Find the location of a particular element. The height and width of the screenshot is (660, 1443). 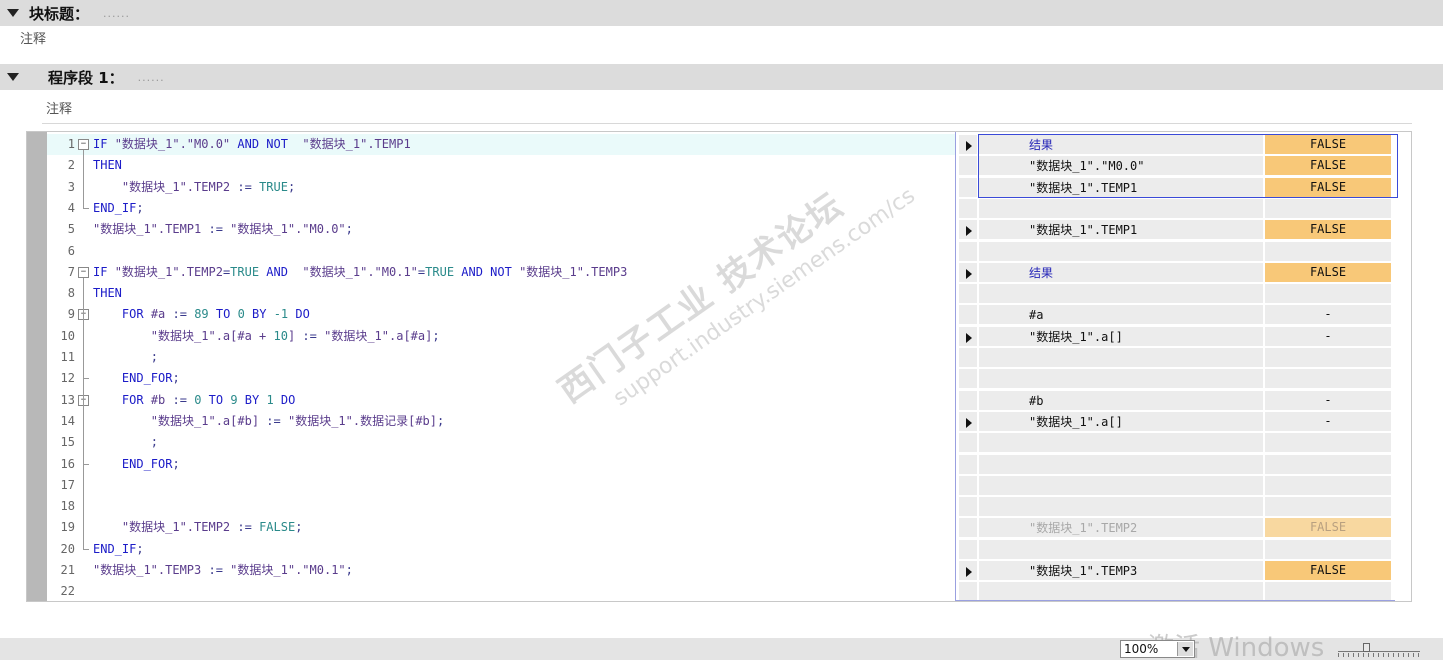

code-text: "数据块_1".a[#a + 10] := "数据块_1".a[#a]; is located at coordinates (266, 336).